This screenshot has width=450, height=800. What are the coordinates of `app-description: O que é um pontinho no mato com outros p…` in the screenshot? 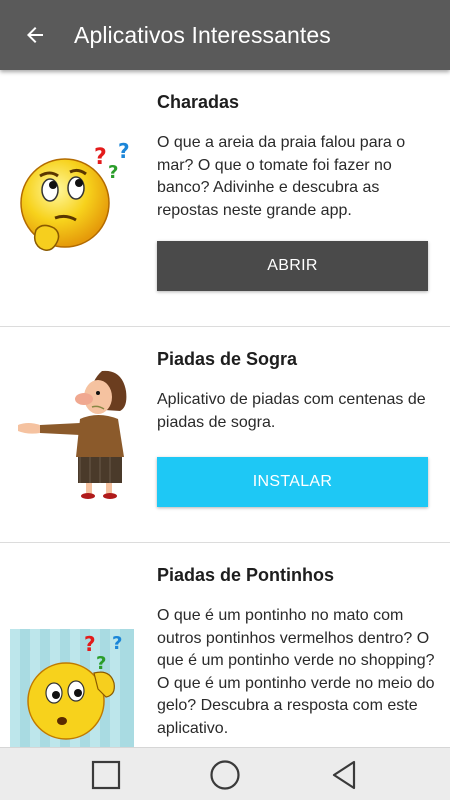 It's located at (296, 672).